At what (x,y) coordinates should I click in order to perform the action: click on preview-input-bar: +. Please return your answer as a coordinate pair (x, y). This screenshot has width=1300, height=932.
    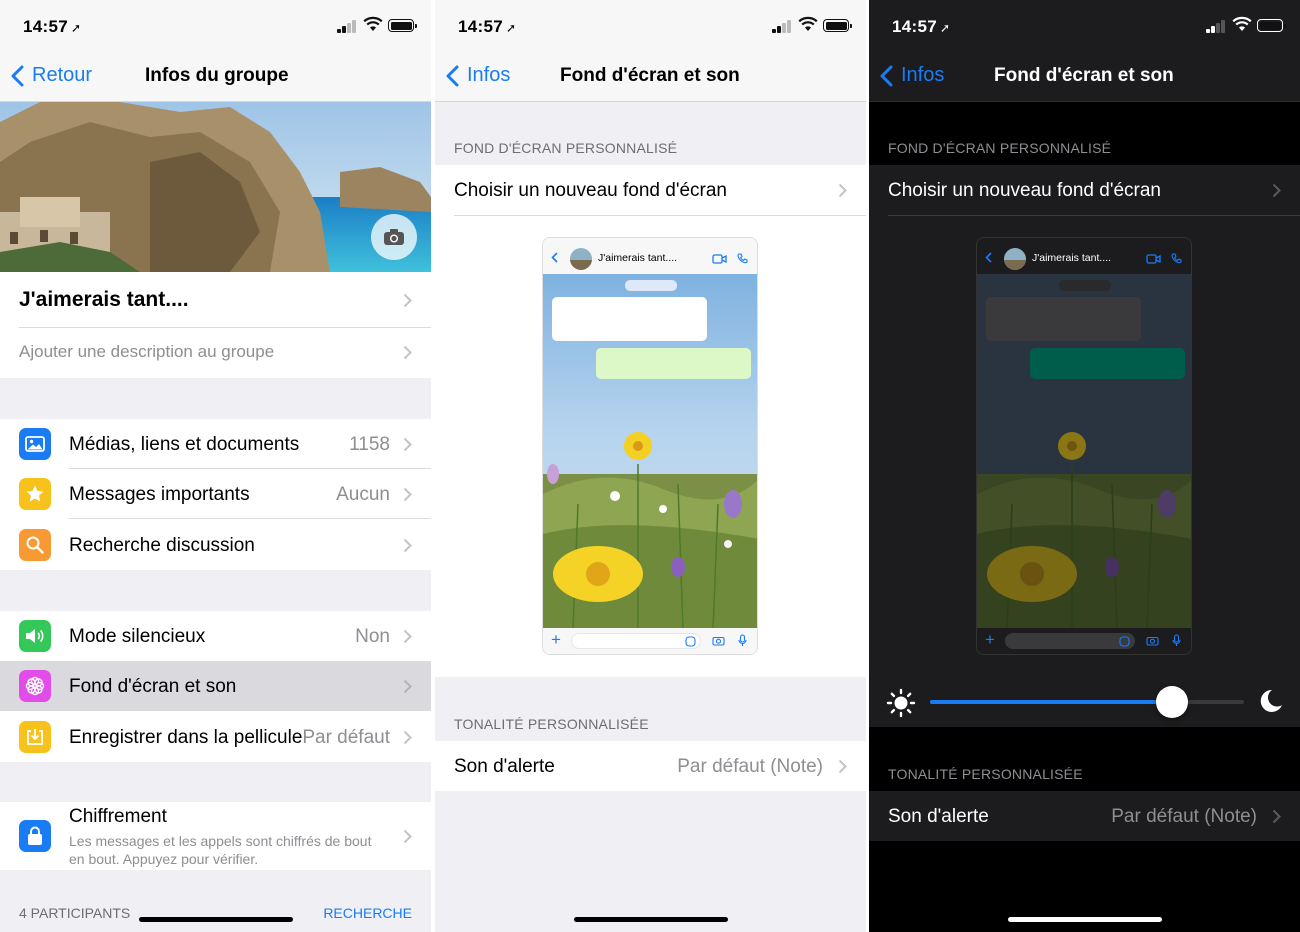
    Looking at the image, I should click on (650, 641).